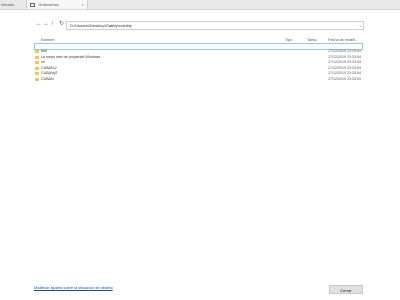 The height and width of the screenshot is (300, 400). Describe the element at coordinates (346, 289) in the screenshot. I see `close-button: Cerrar` at that location.